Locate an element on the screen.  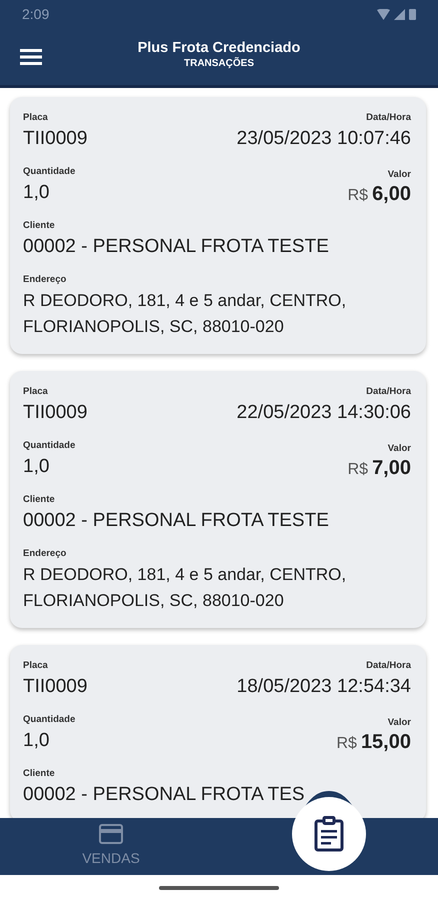
field-value: 00002 - PERSONAL FROTA TES is located at coordinates (164, 795).